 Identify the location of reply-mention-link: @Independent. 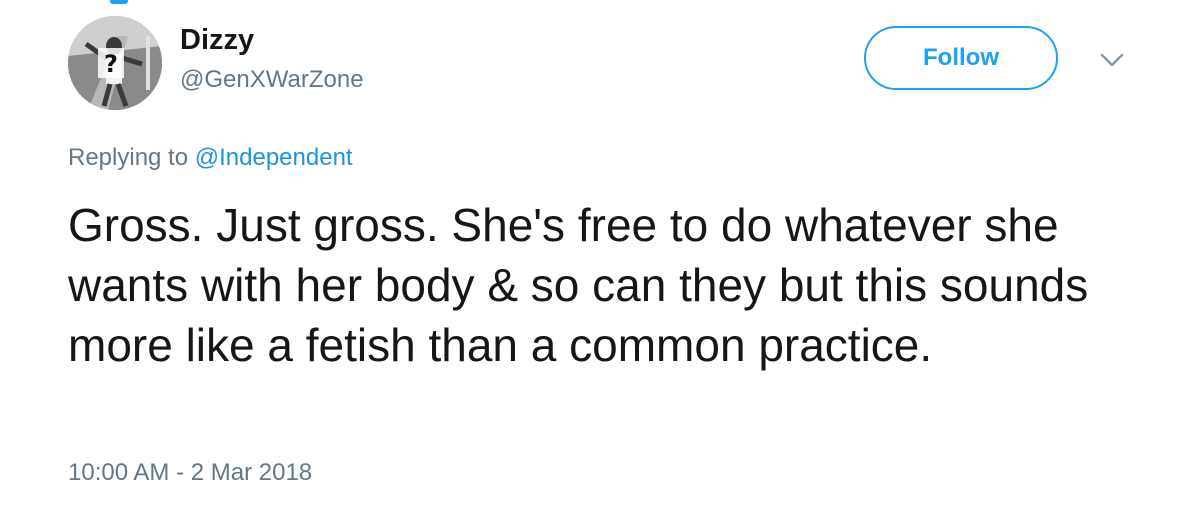
(274, 157).